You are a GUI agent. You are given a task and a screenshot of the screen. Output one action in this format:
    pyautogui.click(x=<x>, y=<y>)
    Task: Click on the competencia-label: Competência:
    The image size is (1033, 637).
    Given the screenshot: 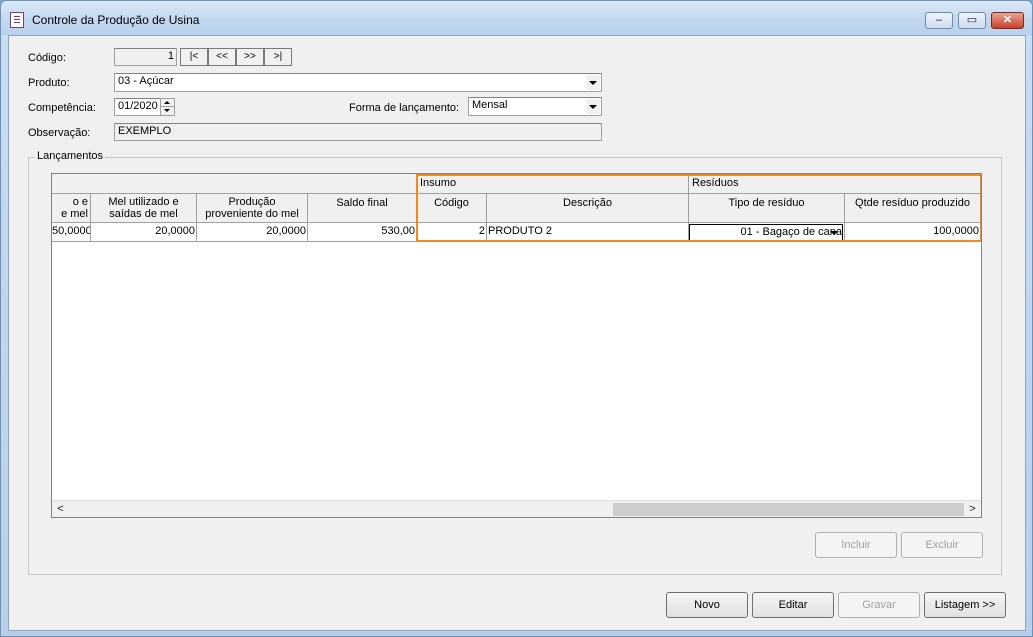 What is the action you would take?
    pyautogui.click(x=62, y=108)
    